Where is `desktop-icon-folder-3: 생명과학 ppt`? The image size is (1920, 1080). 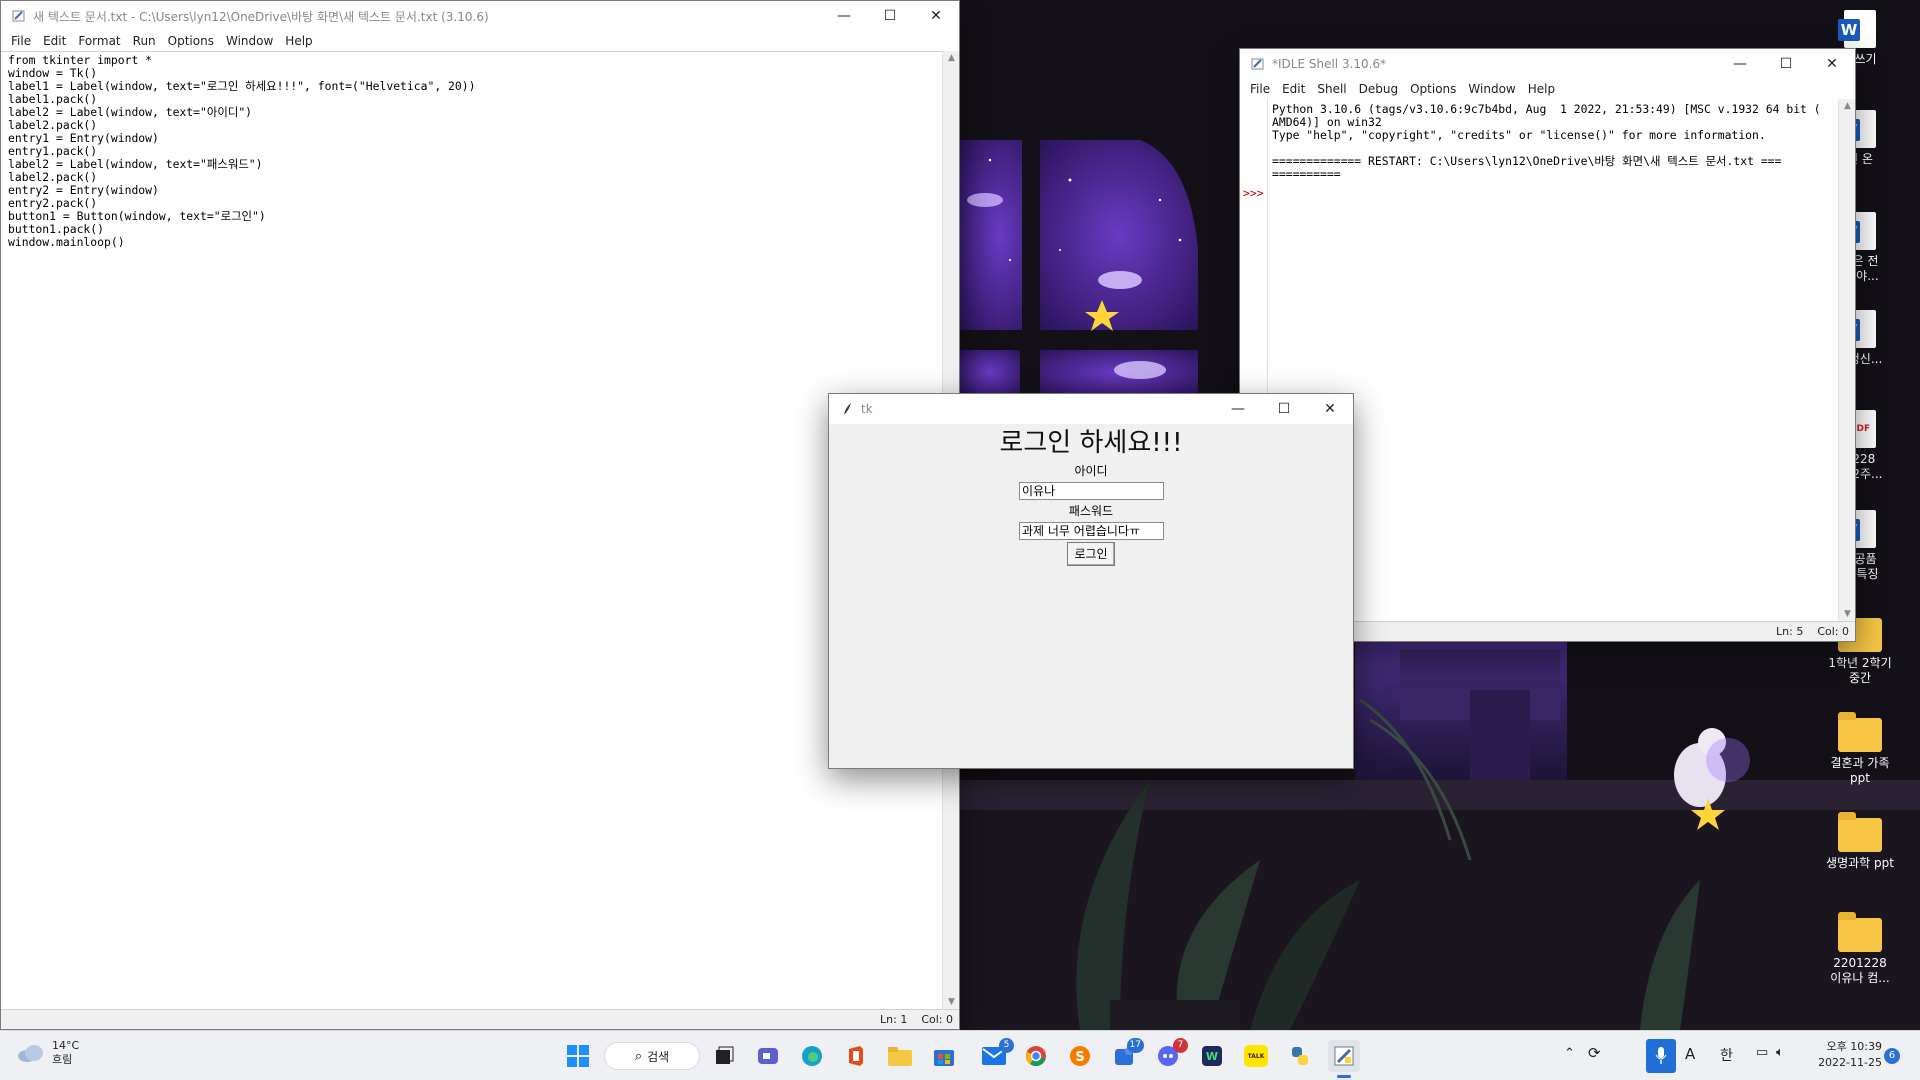
desktop-icon-folder-3: 생명과학 ppt is located at coordinates (1860, 841).